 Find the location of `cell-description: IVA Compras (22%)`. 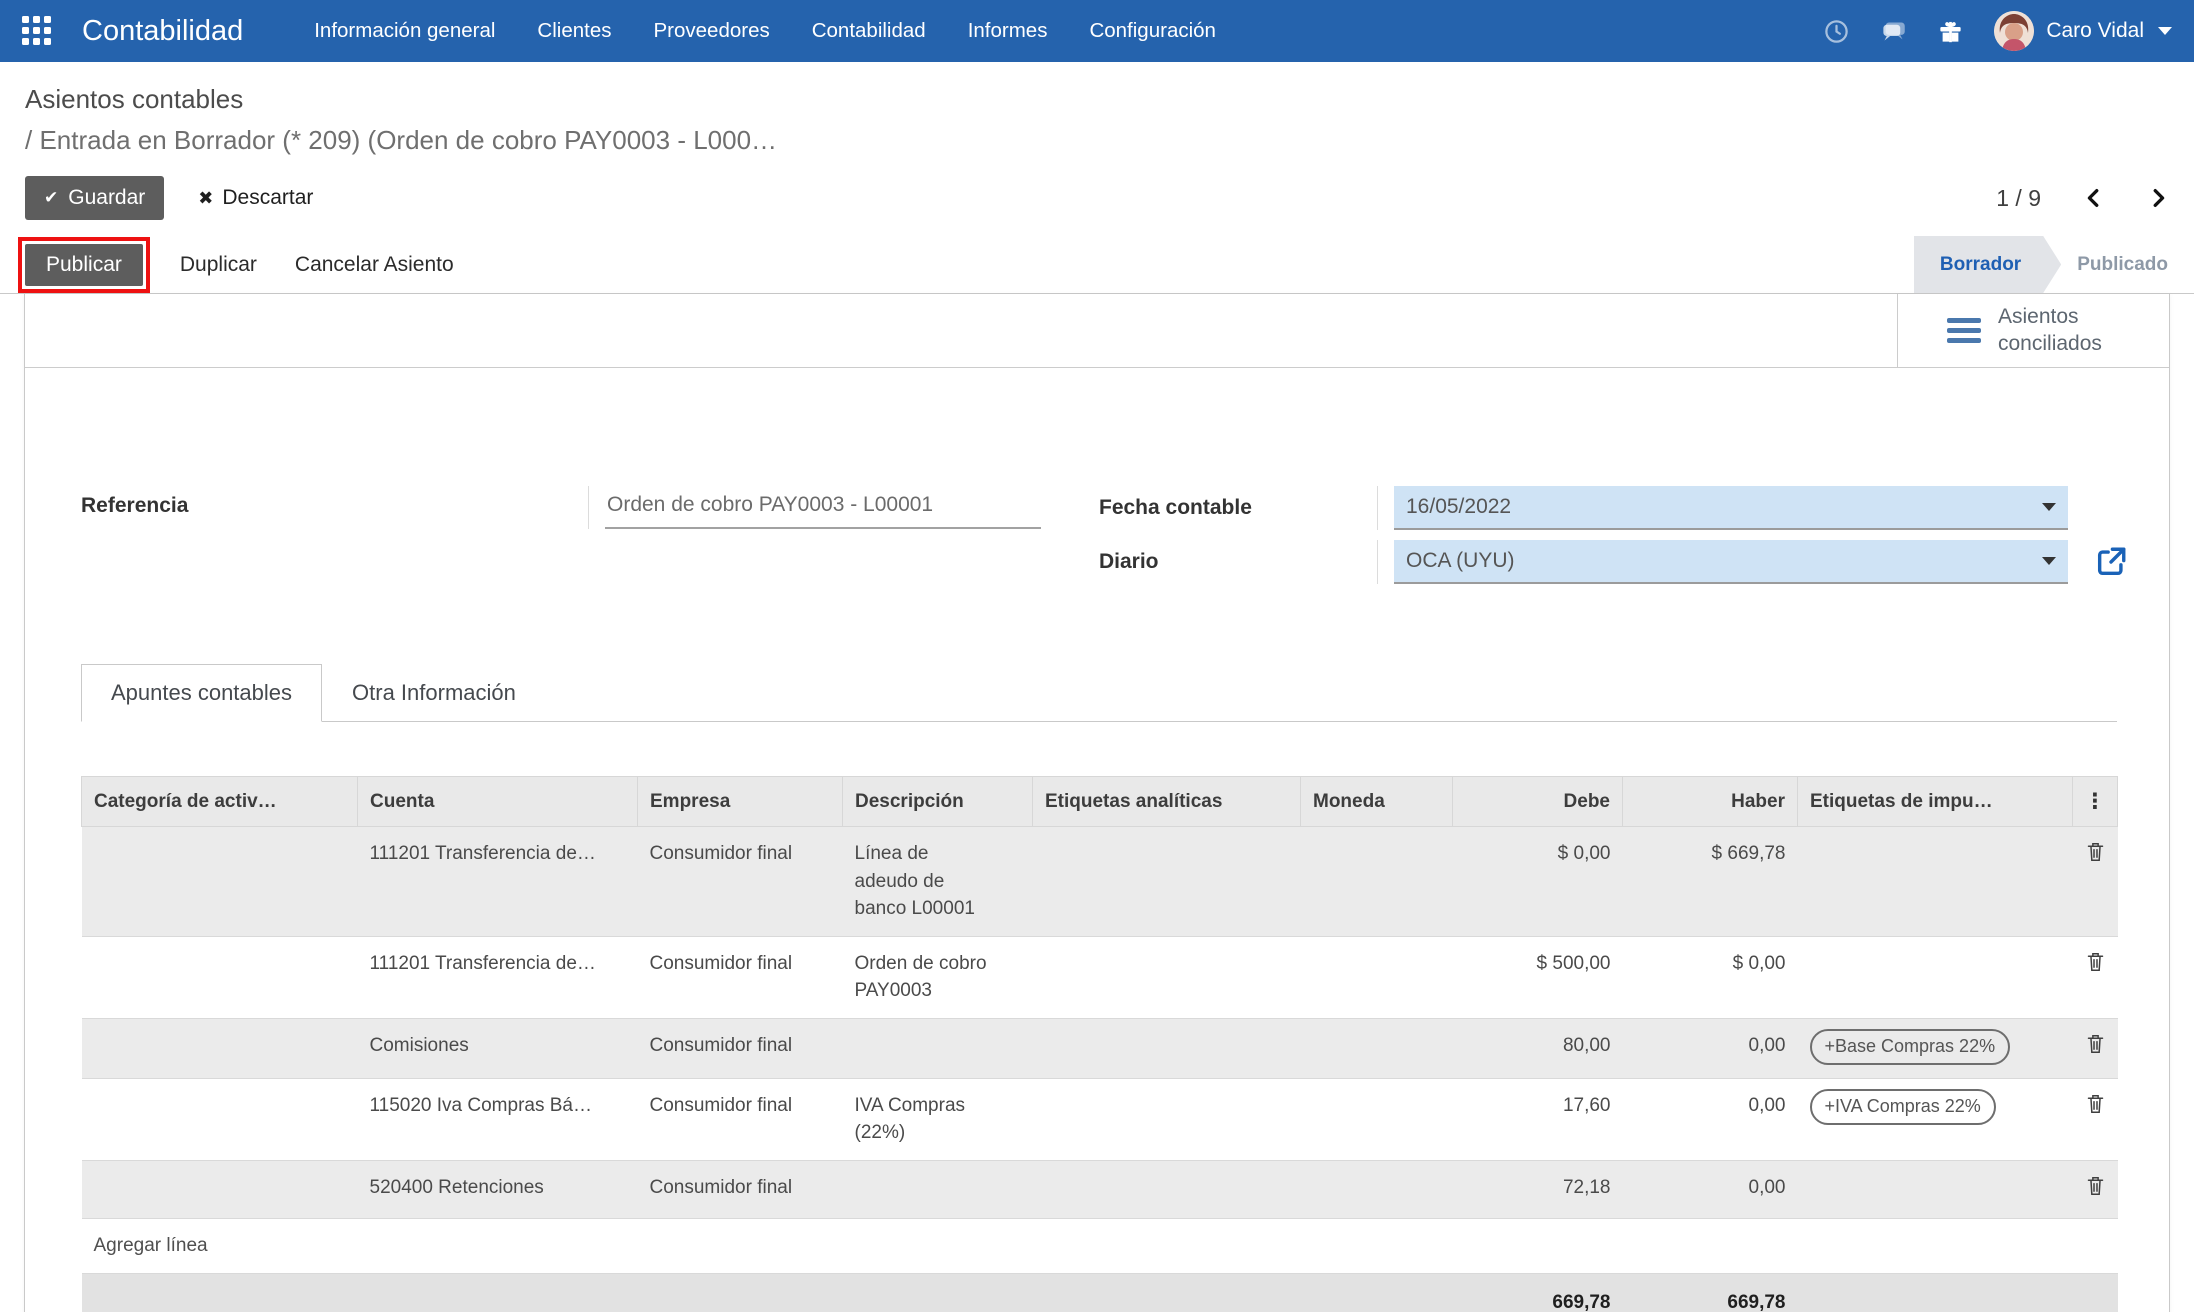

cell-description: IVA Compras (22%) is located at coordinates (937, 1119).